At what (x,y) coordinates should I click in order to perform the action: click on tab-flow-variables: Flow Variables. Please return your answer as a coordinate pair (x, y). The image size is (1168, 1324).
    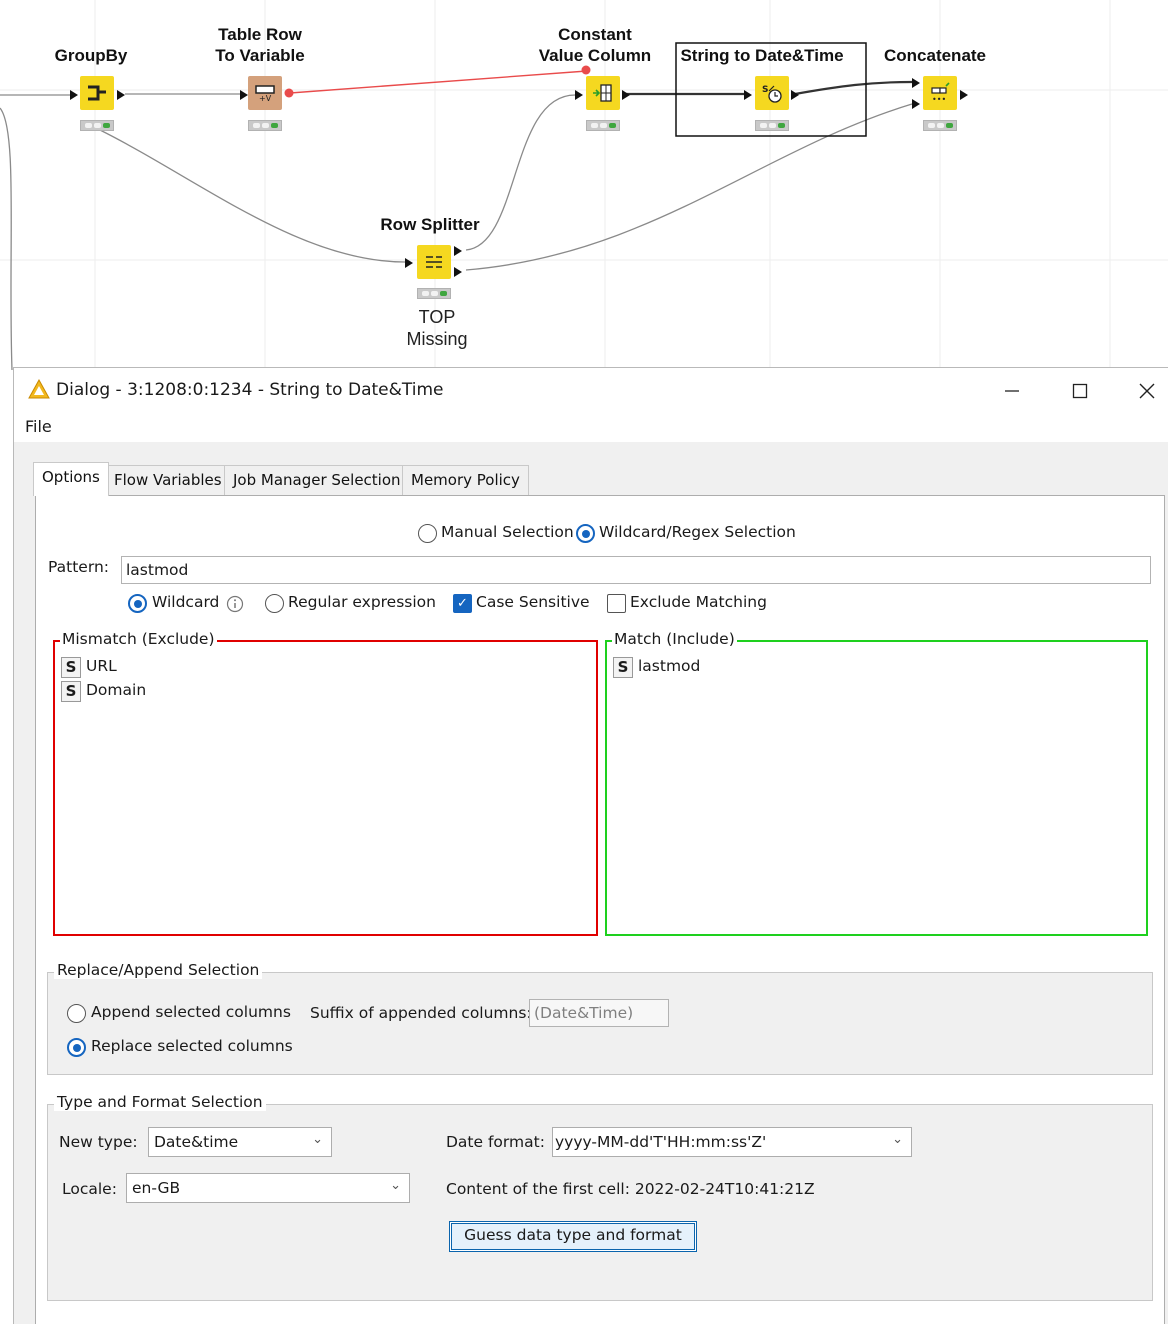
    Looking at the image, I should click on (168, 480).